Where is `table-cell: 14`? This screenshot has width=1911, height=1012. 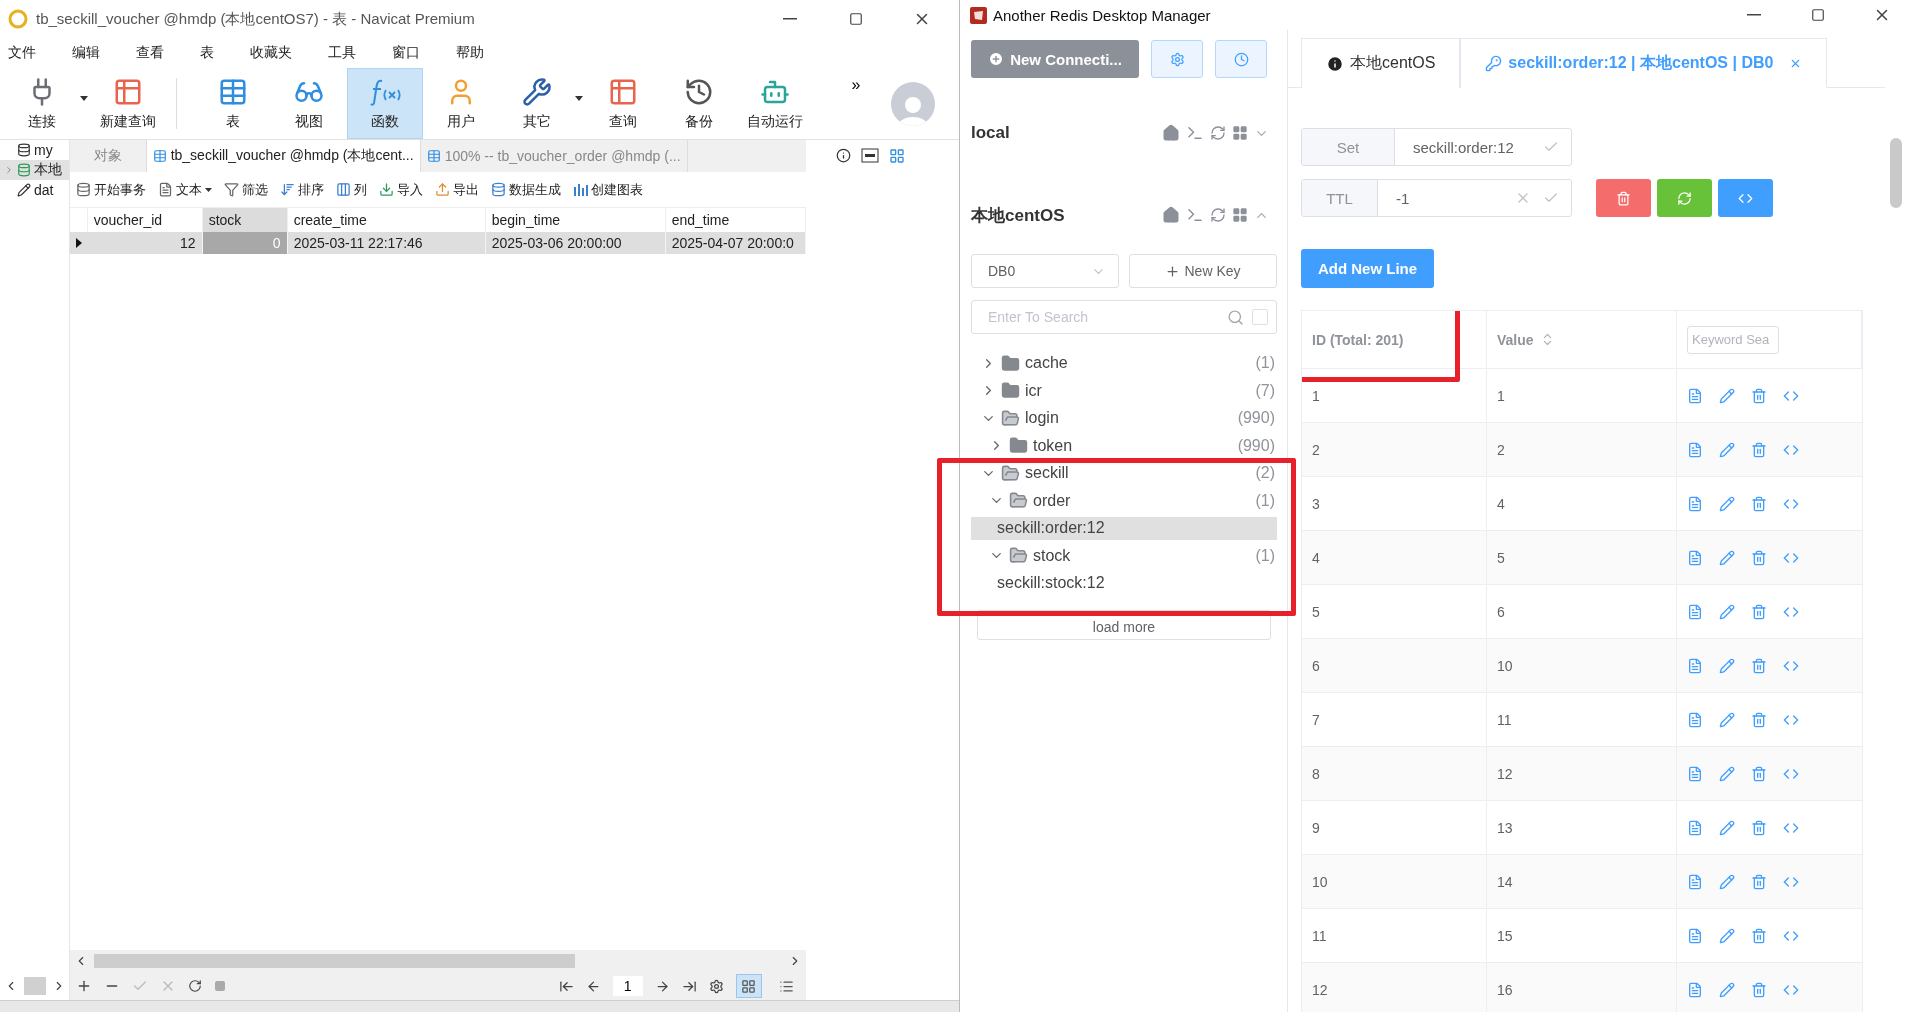
table-cell: 14 is located at coordinates (1582, 881).